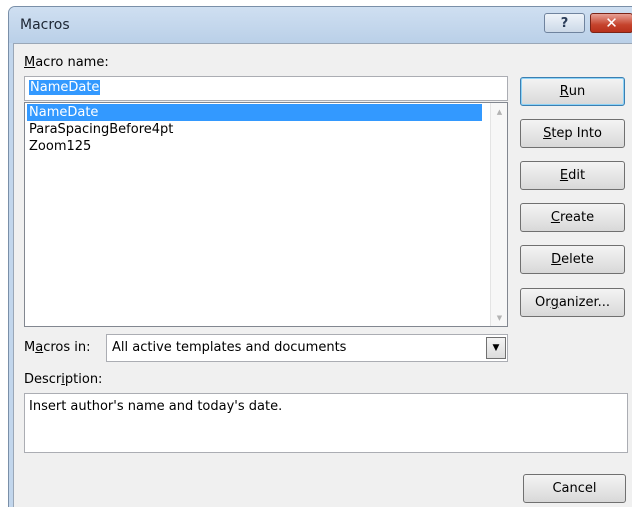 Image resolution: width=632 pixels, height=507 pixels. Describe the element at coordinates (498, 214) in the screenshot. I see `list-scrollbar: ▲ ▼` at that location.